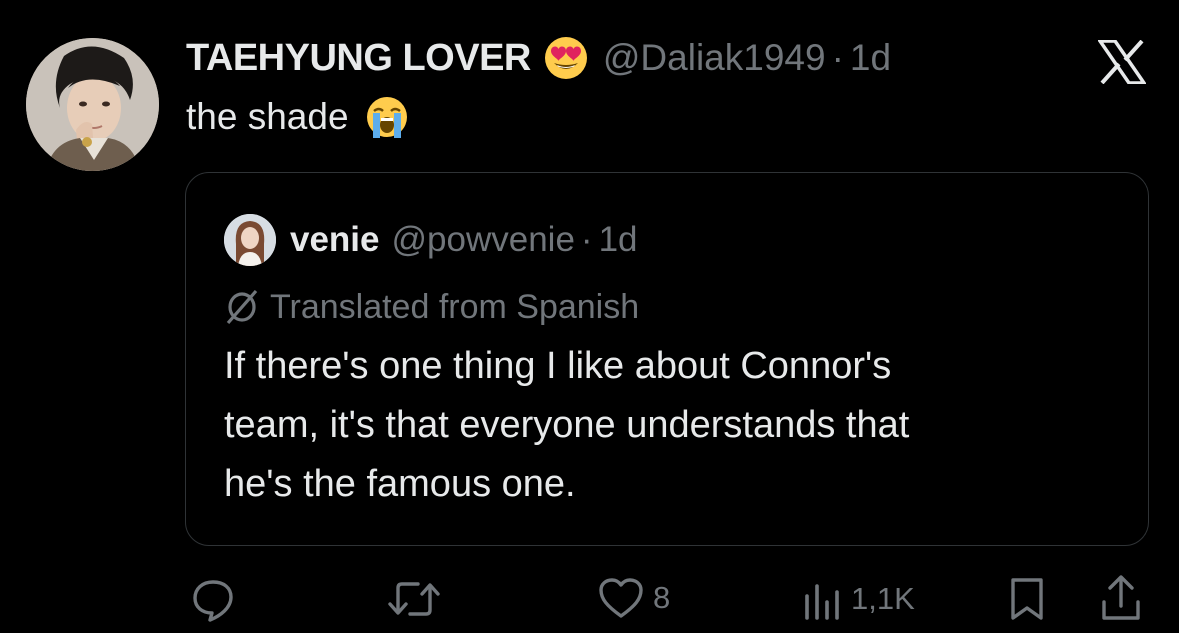 This screenshot has width=1179, height=633. What do you see at coordinates (455, 306) in the screenshot?
I see `translation-label: Translated from Spanish` at bounding box center [455, 306].